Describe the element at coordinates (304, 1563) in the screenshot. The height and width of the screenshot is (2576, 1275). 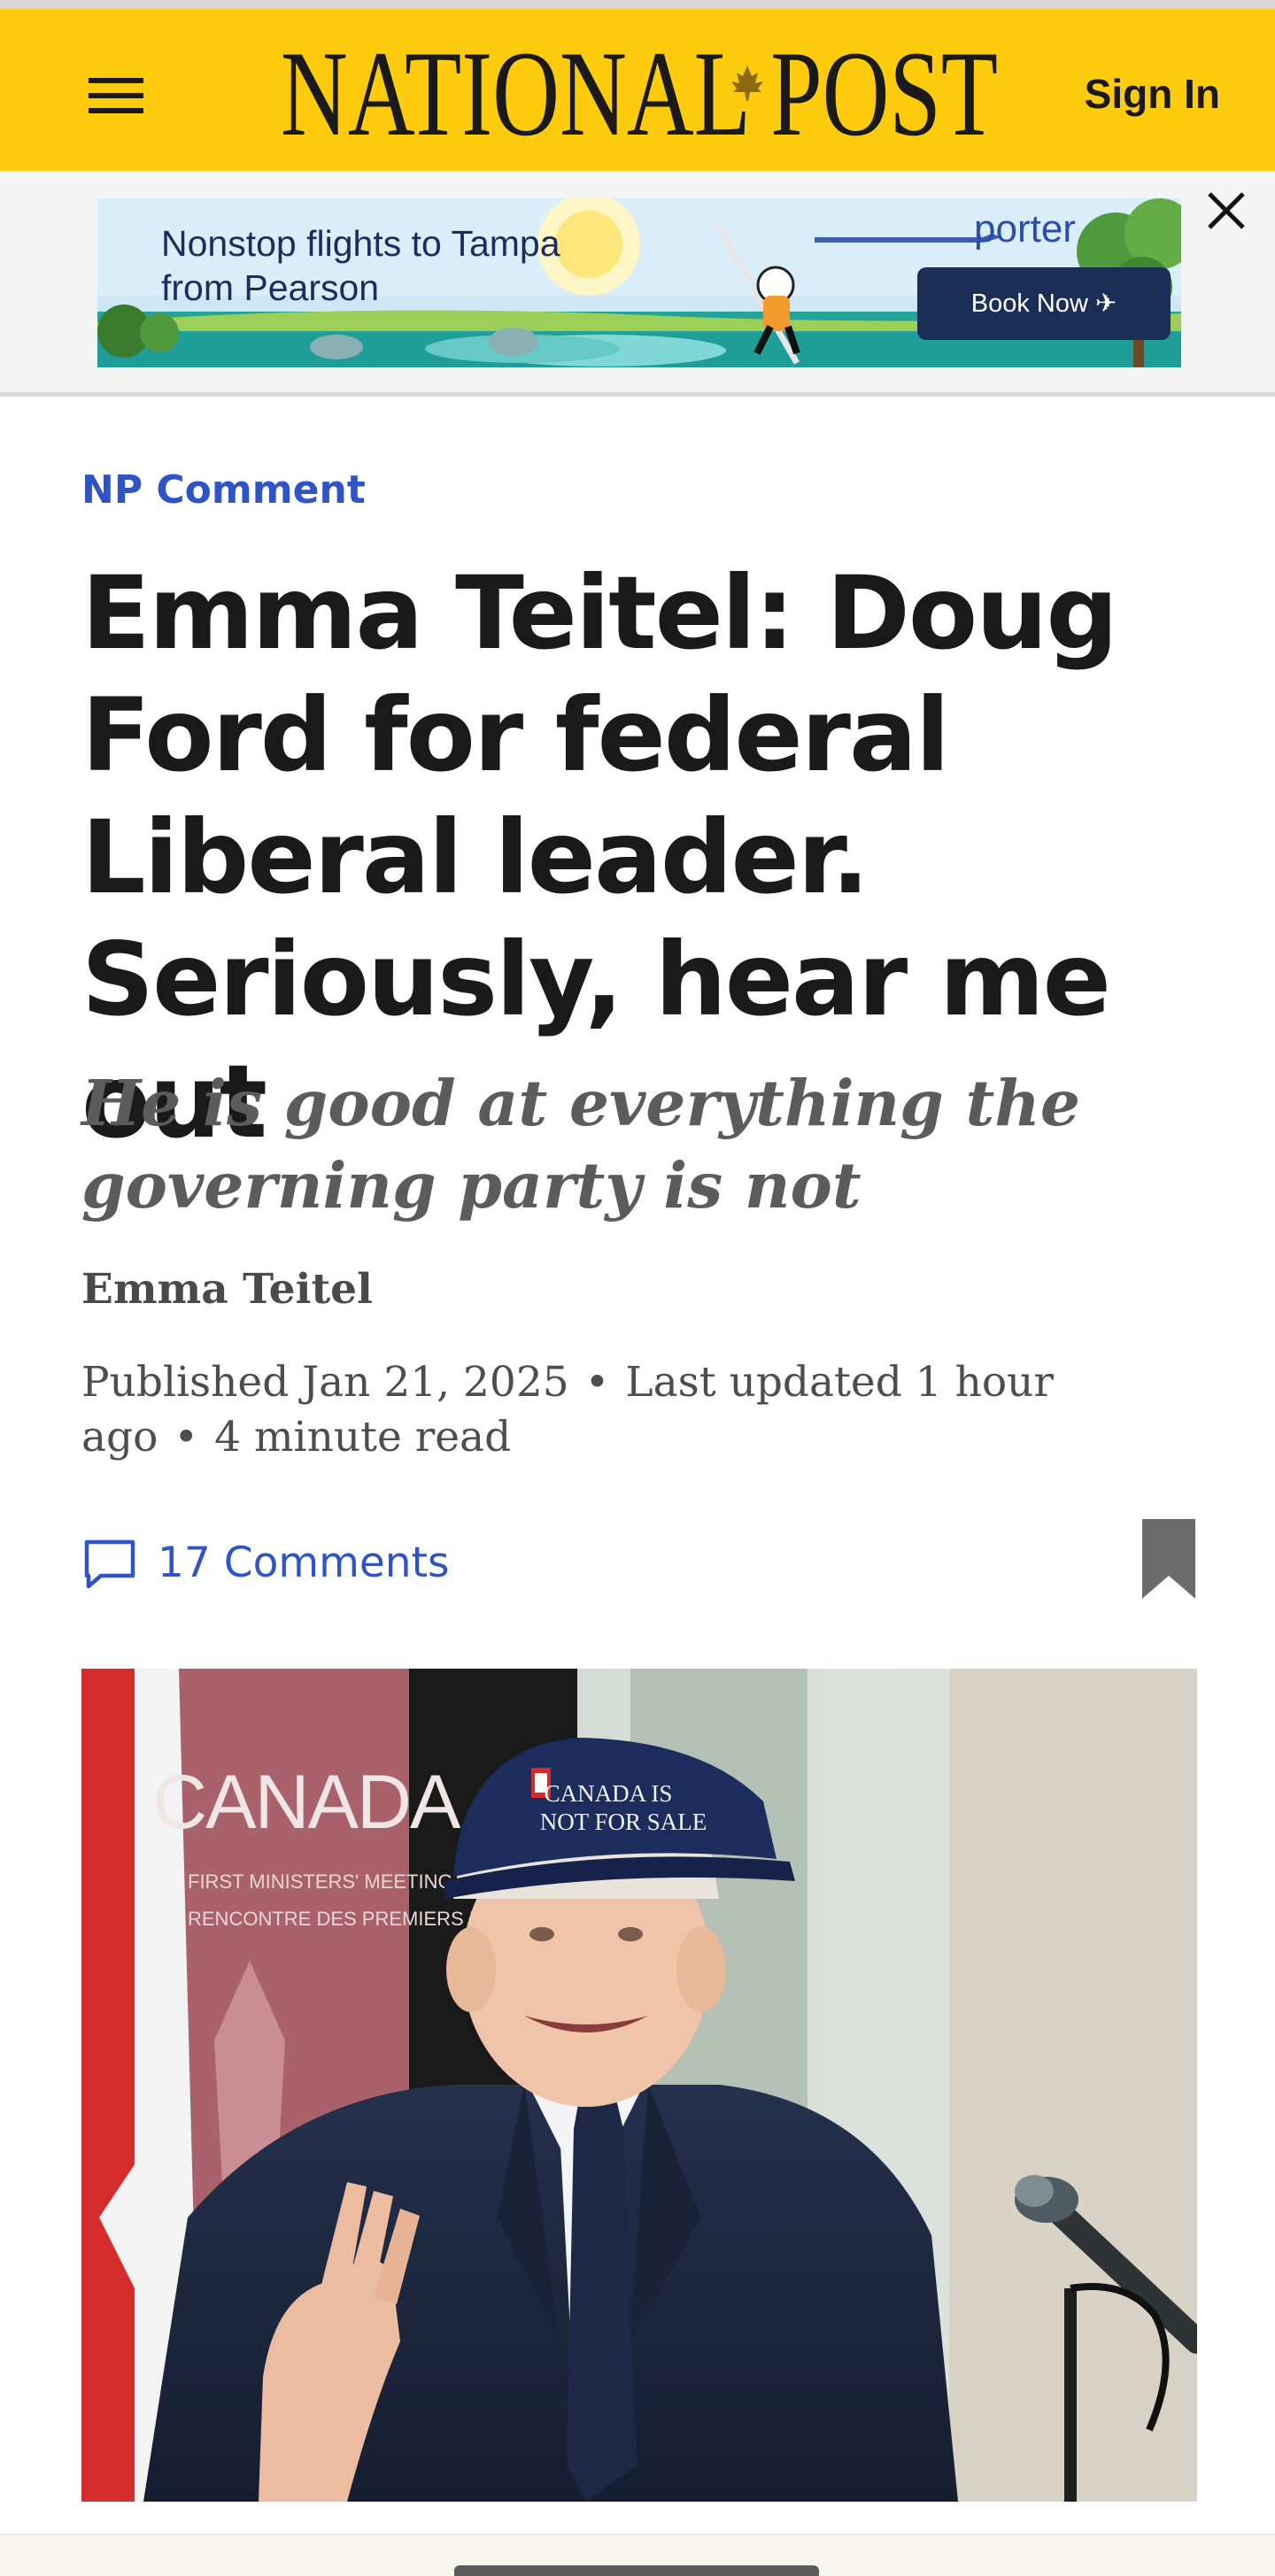
I see `comments-count: 17 Comments` at that location.